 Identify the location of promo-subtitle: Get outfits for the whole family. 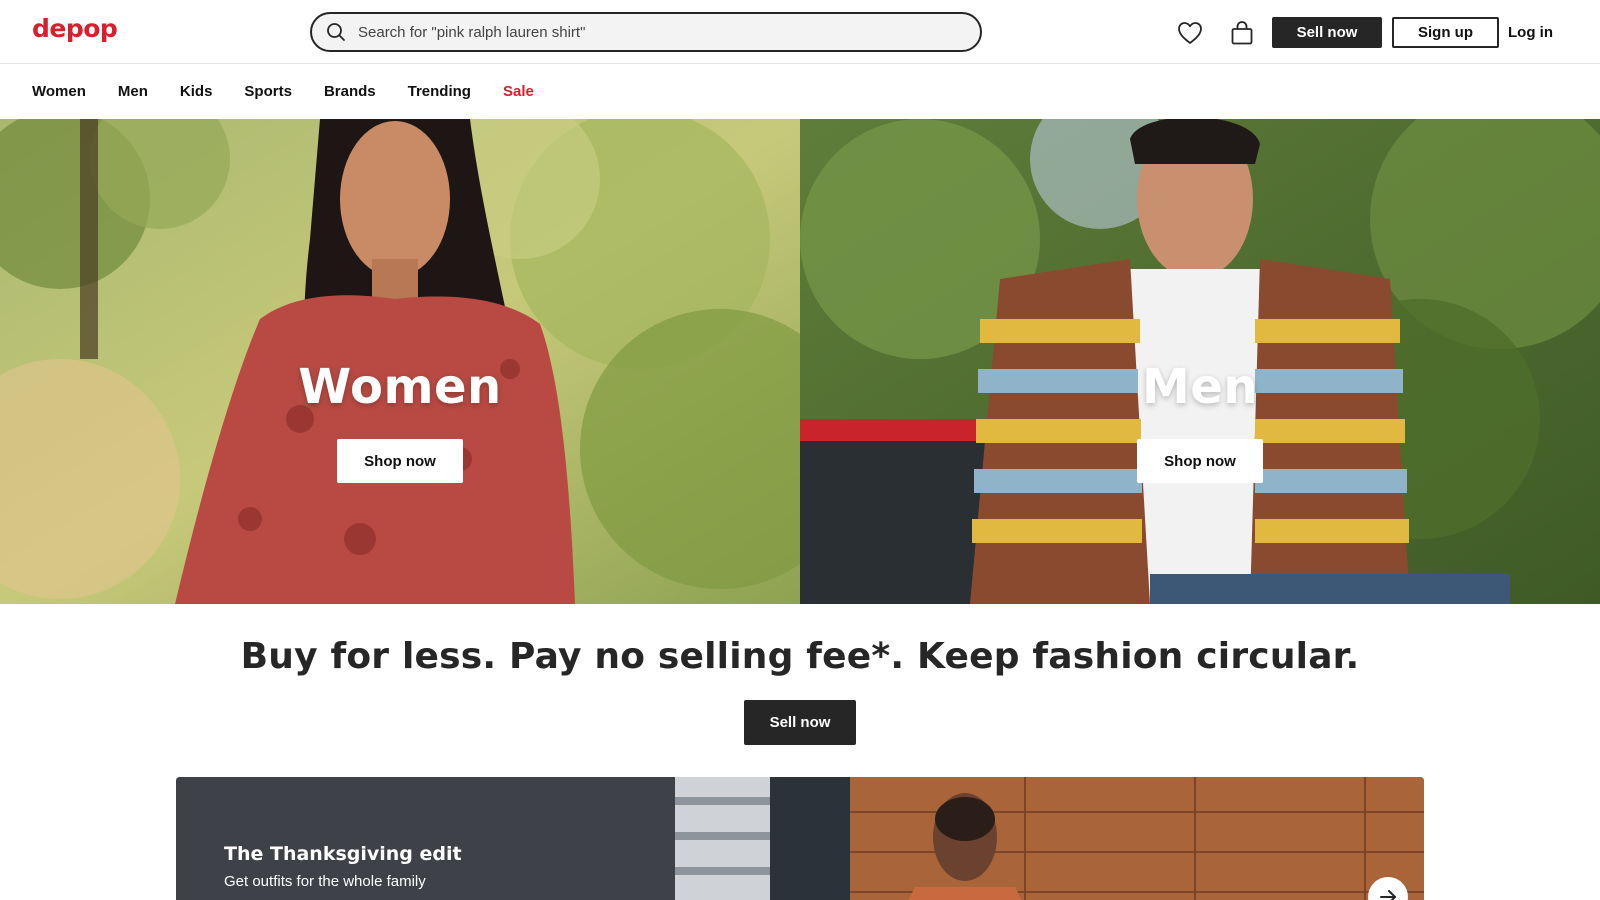
(325, 881).